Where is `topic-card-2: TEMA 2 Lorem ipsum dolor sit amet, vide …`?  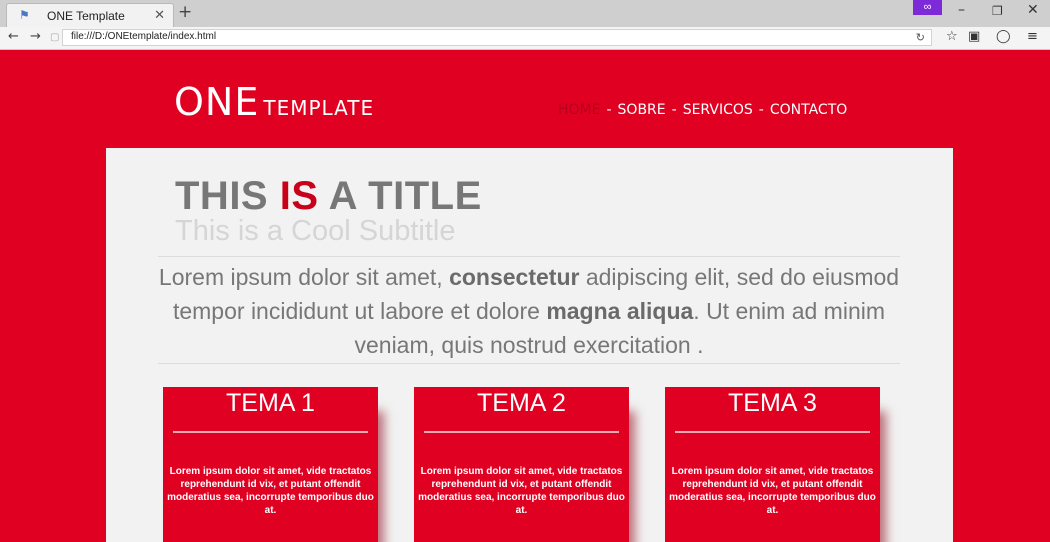 topic-card-2: TEMA 2 Lorem ipsum dolor sit amet, vide … is located at coordinates (521, 464).